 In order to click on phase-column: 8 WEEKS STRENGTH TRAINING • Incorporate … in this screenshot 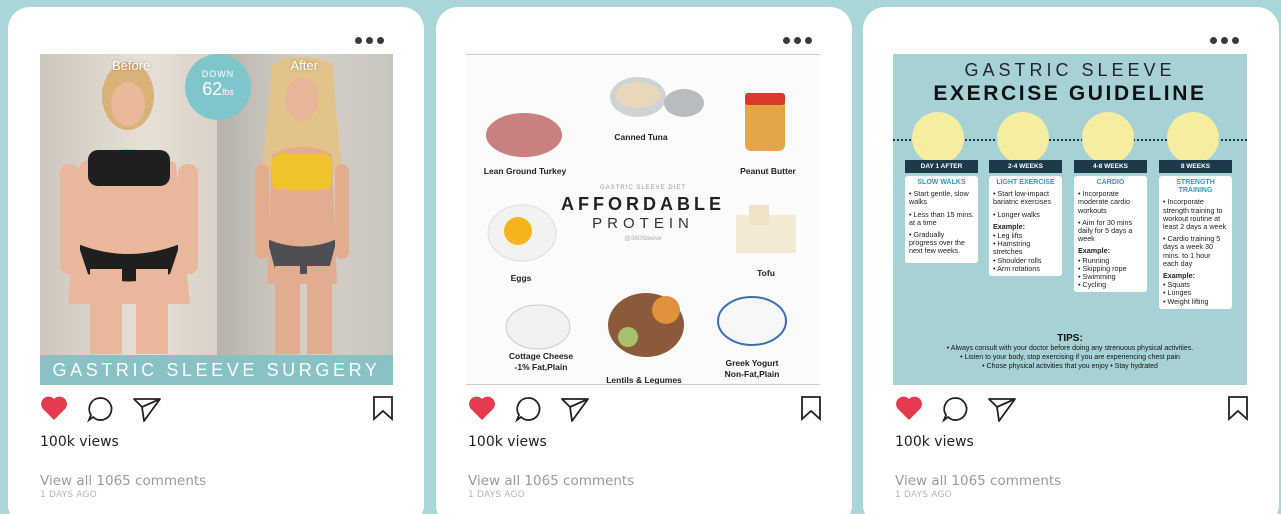, I will do `click(1195, 234)`.